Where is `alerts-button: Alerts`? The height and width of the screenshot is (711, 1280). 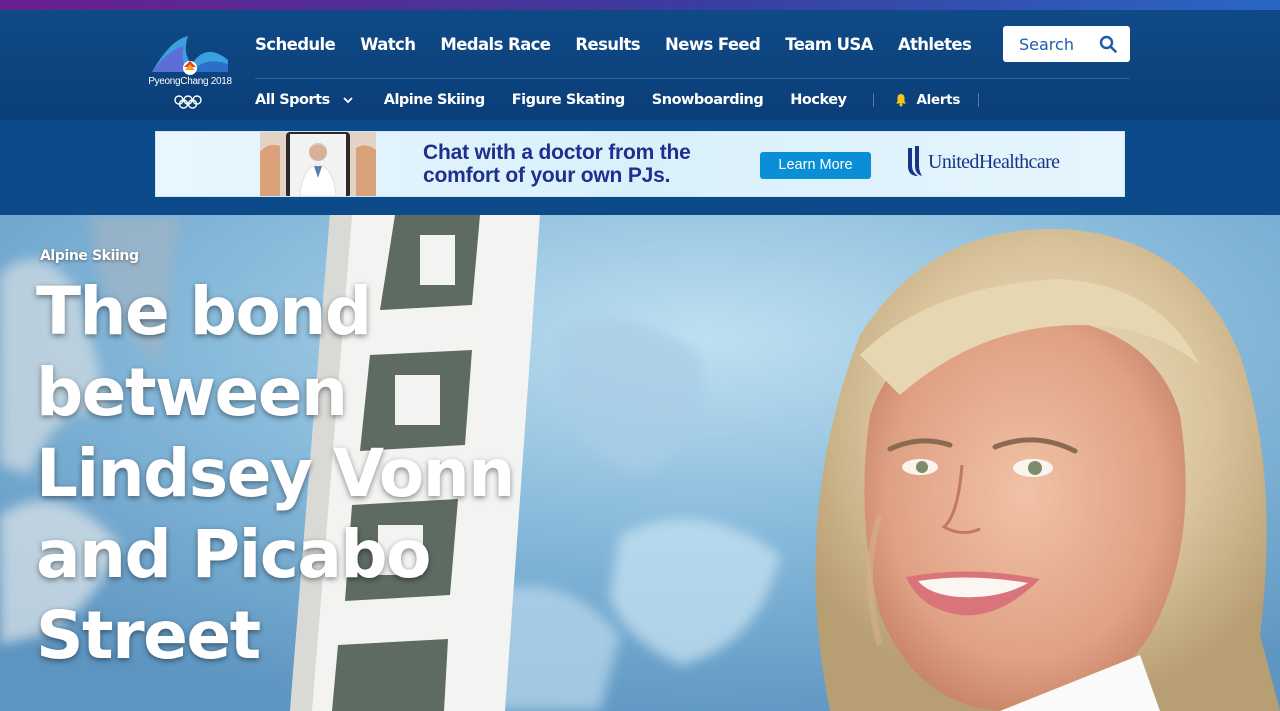
alerts-button: Alerts is located at coordinates (927, 100).